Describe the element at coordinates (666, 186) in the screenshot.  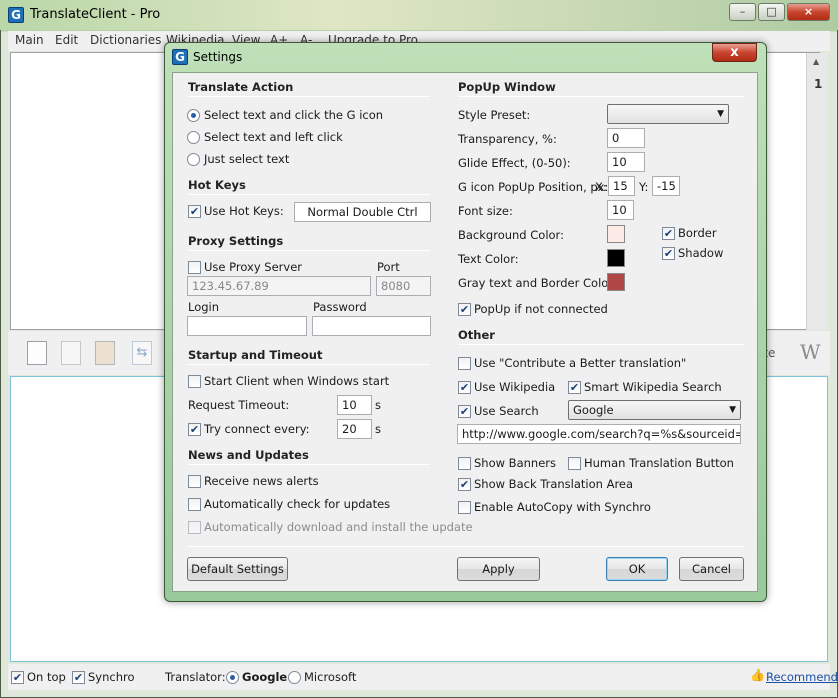
I see `position-y-input: -15` at that location.